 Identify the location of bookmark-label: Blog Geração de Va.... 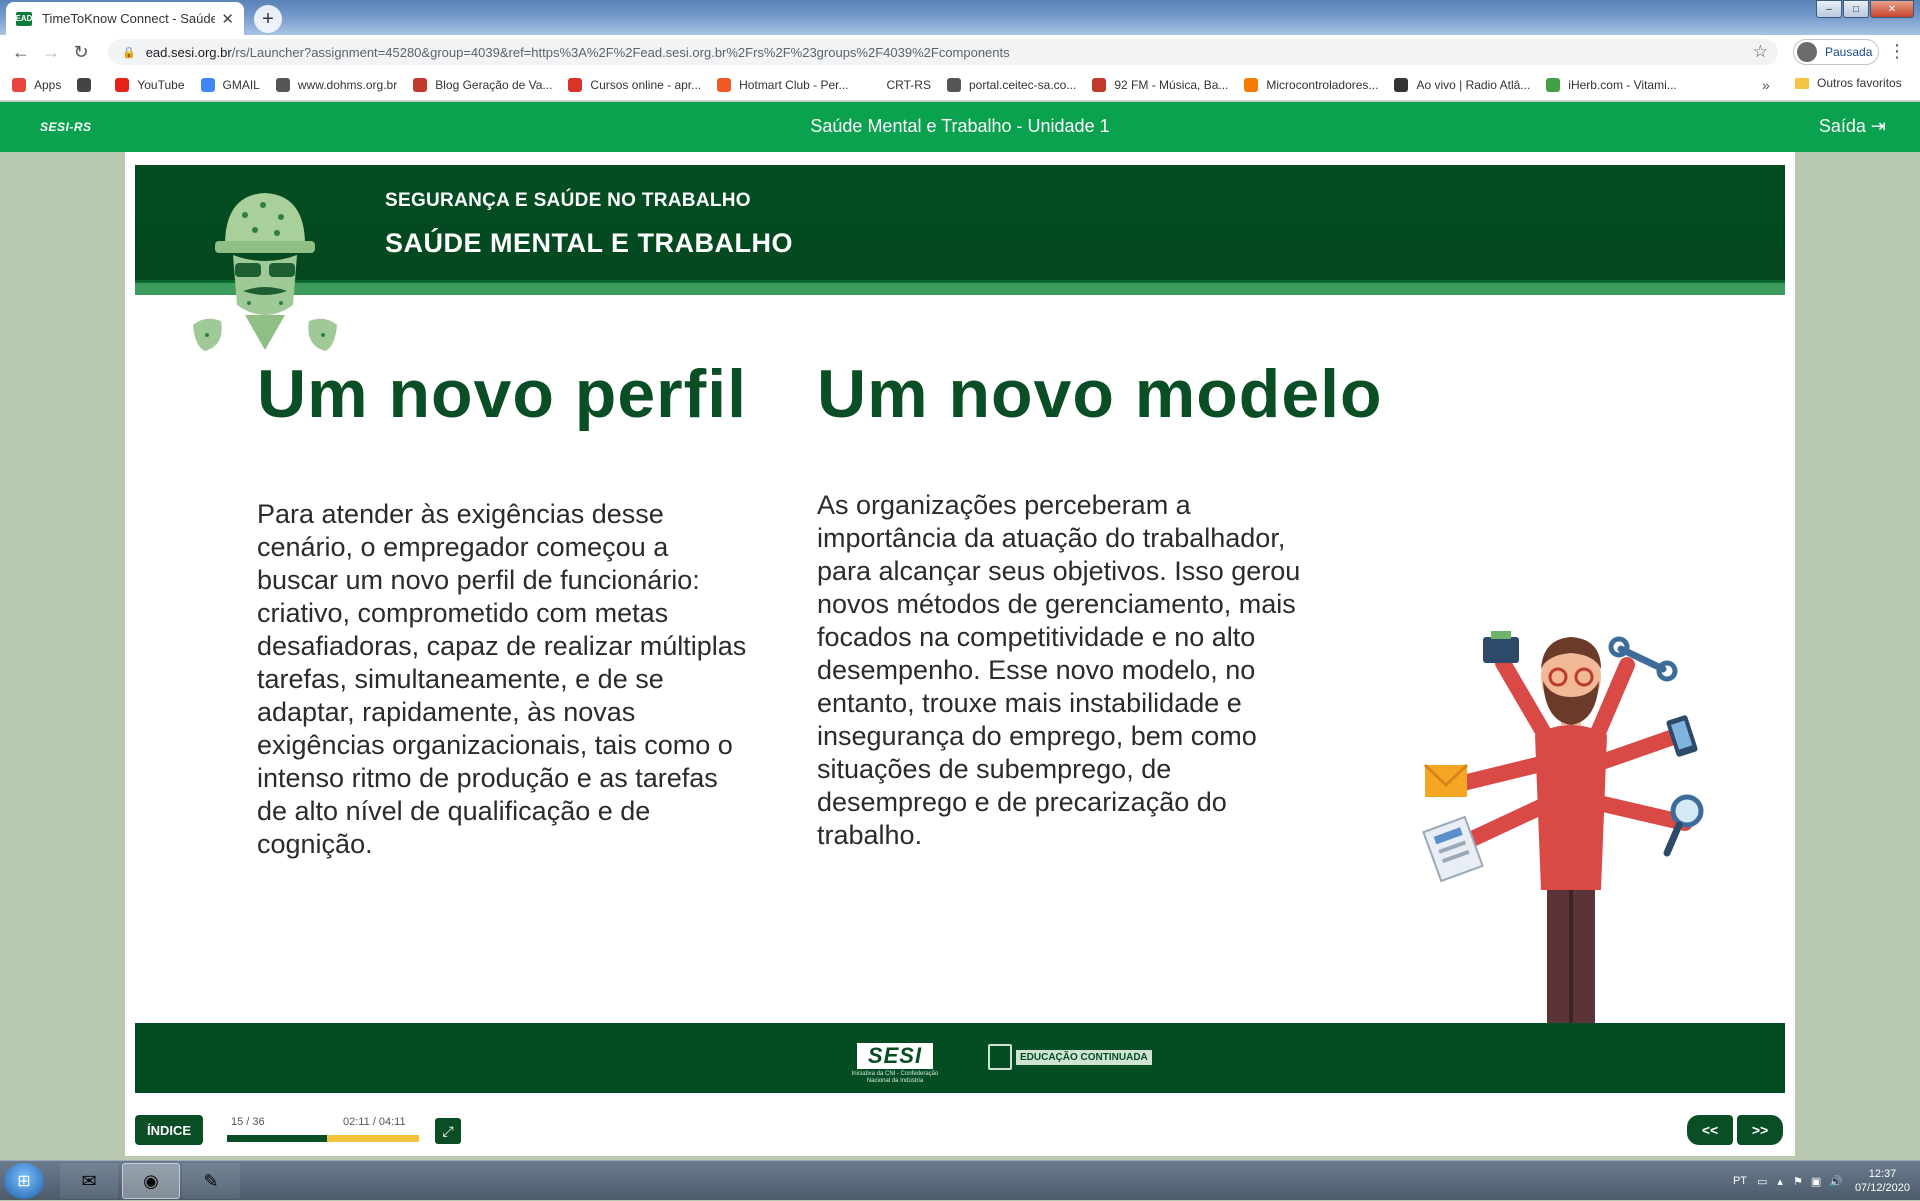
(494, 84).